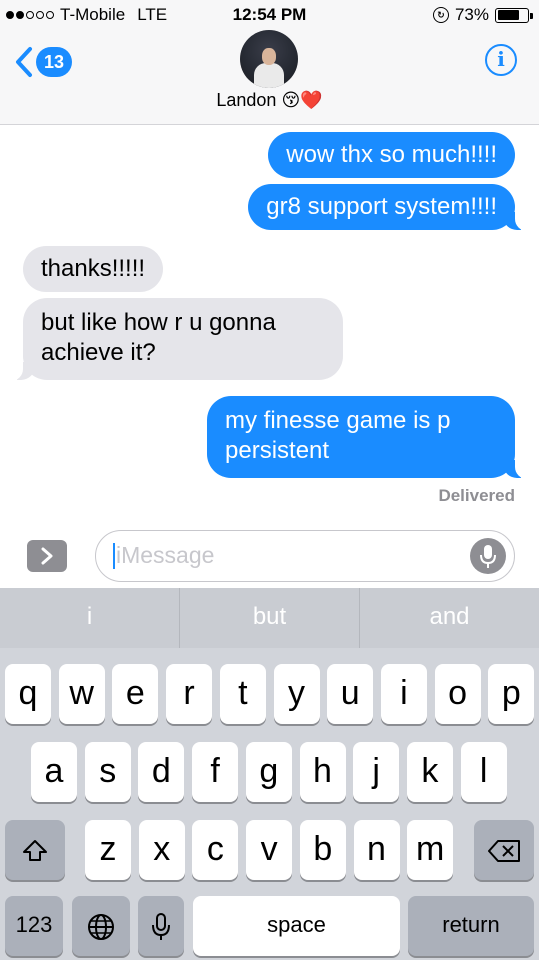 This screenshot has width=539, height=960. I want to click on key-g: g, so click(268, 772).